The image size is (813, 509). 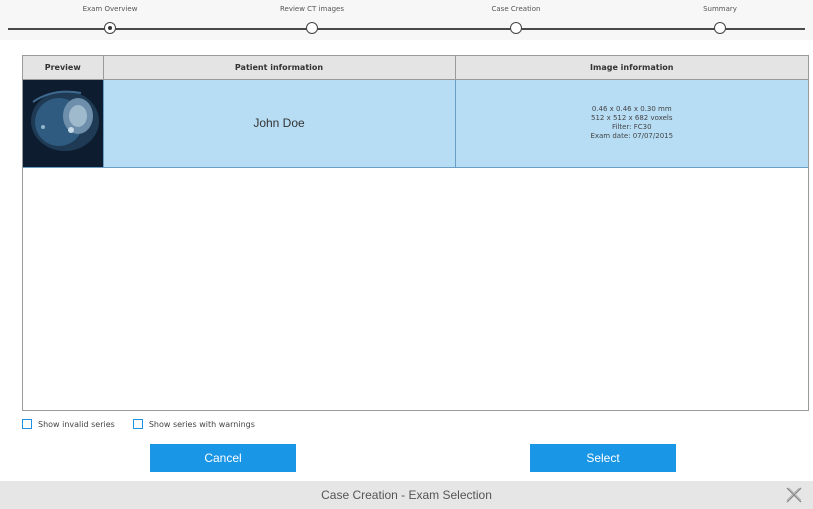 I want to click on show-series-with-warnings-option: Show series with warnings, so click(x=193, y=424).